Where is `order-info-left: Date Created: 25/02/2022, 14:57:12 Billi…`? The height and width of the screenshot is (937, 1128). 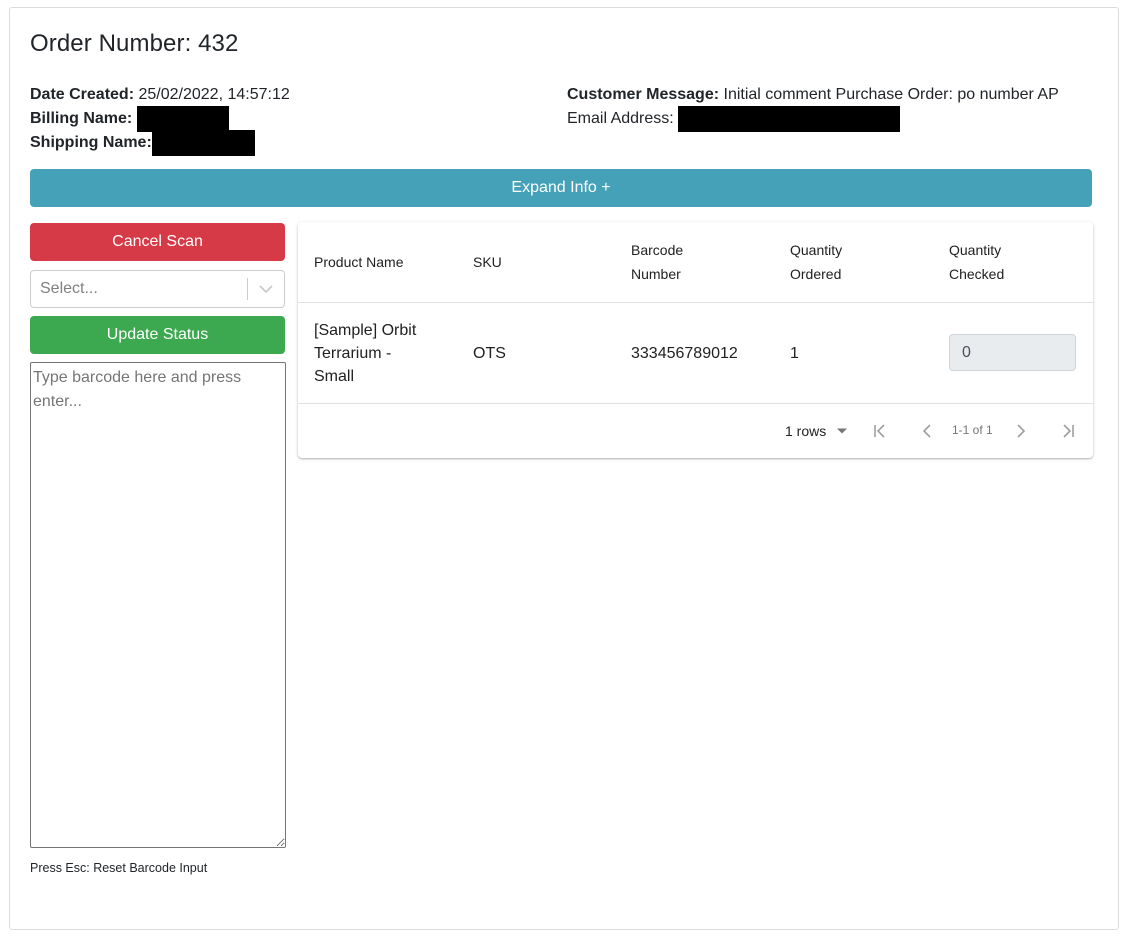 order-info-left: Date Created: 25/02/2022, 14:57:12 Billi… is located at coordinates (160, 119).